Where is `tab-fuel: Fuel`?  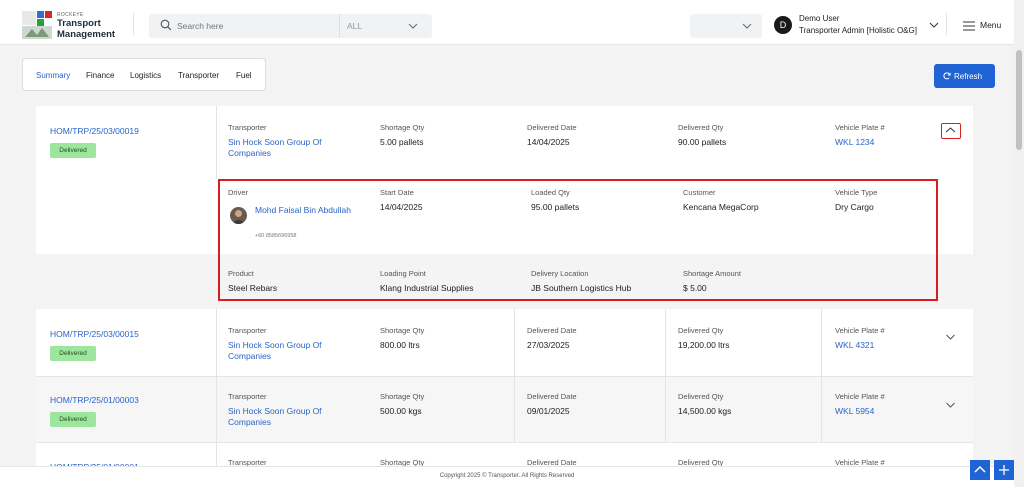
tab-fuel: Fuel is located at coordinates (244, 75).